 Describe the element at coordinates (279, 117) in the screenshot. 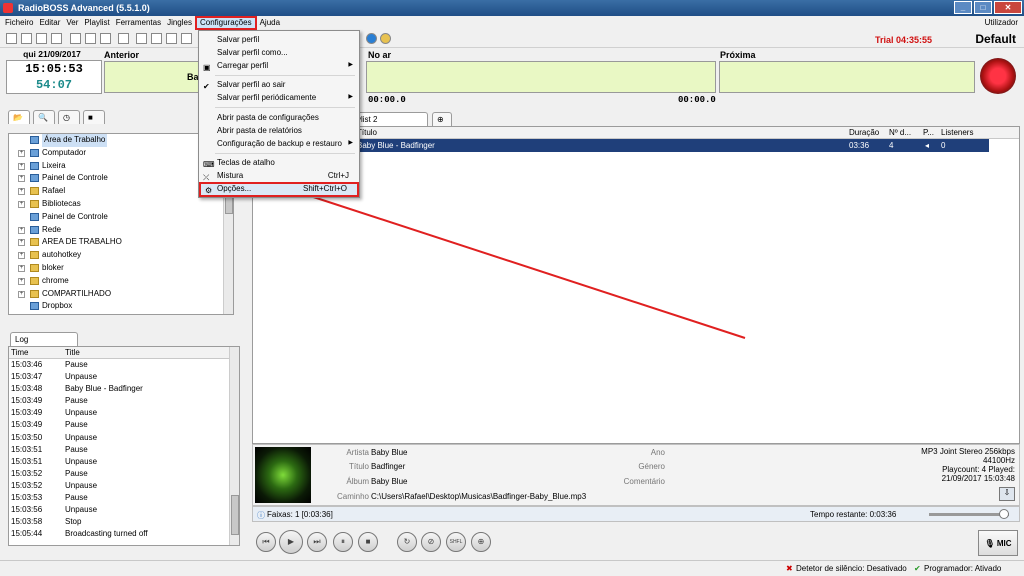

I see `menu-item-abrir-pasta-configuracoes: Abrir pasta de configurações` at that location.